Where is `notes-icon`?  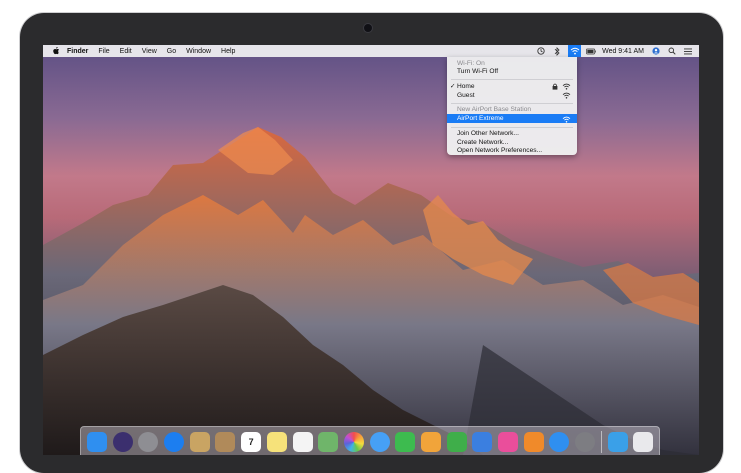 notes-icon is located at coordinates (276, 441).